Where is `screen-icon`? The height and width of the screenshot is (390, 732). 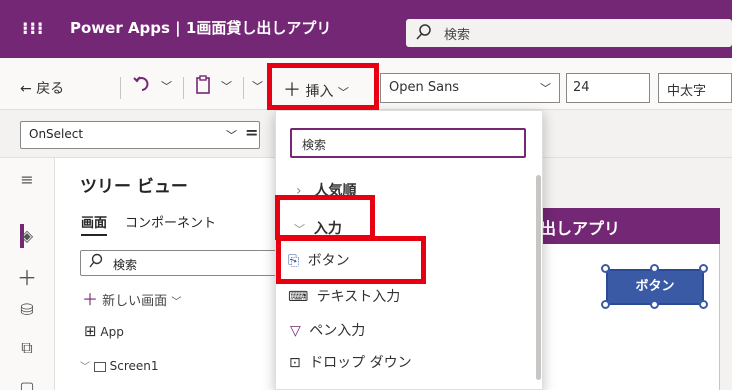 screen-icon is located at coordinates (99, 366).